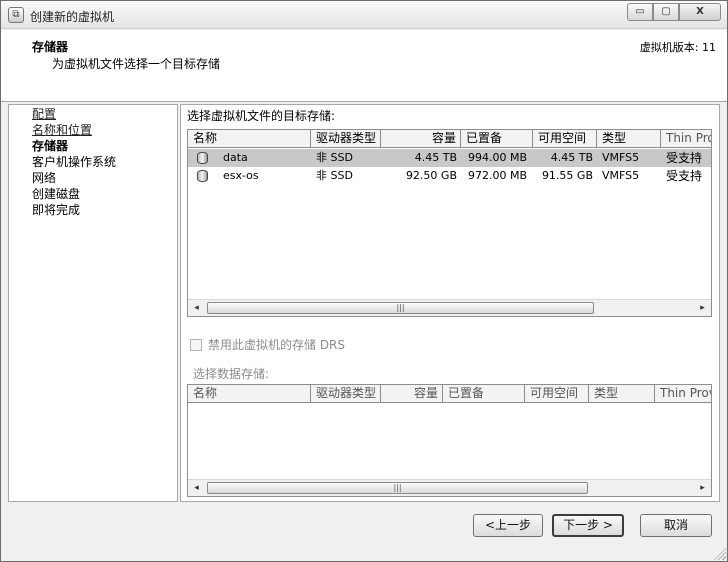 This screenshot has height=562, width=728. What do you see at coordinates (364, 66) in the screenshot?
I see `wizard-header: 存储器 为虚拟机文件选择一个目标存储 虚拟机版本: 11` at bounding box center [364, 66].